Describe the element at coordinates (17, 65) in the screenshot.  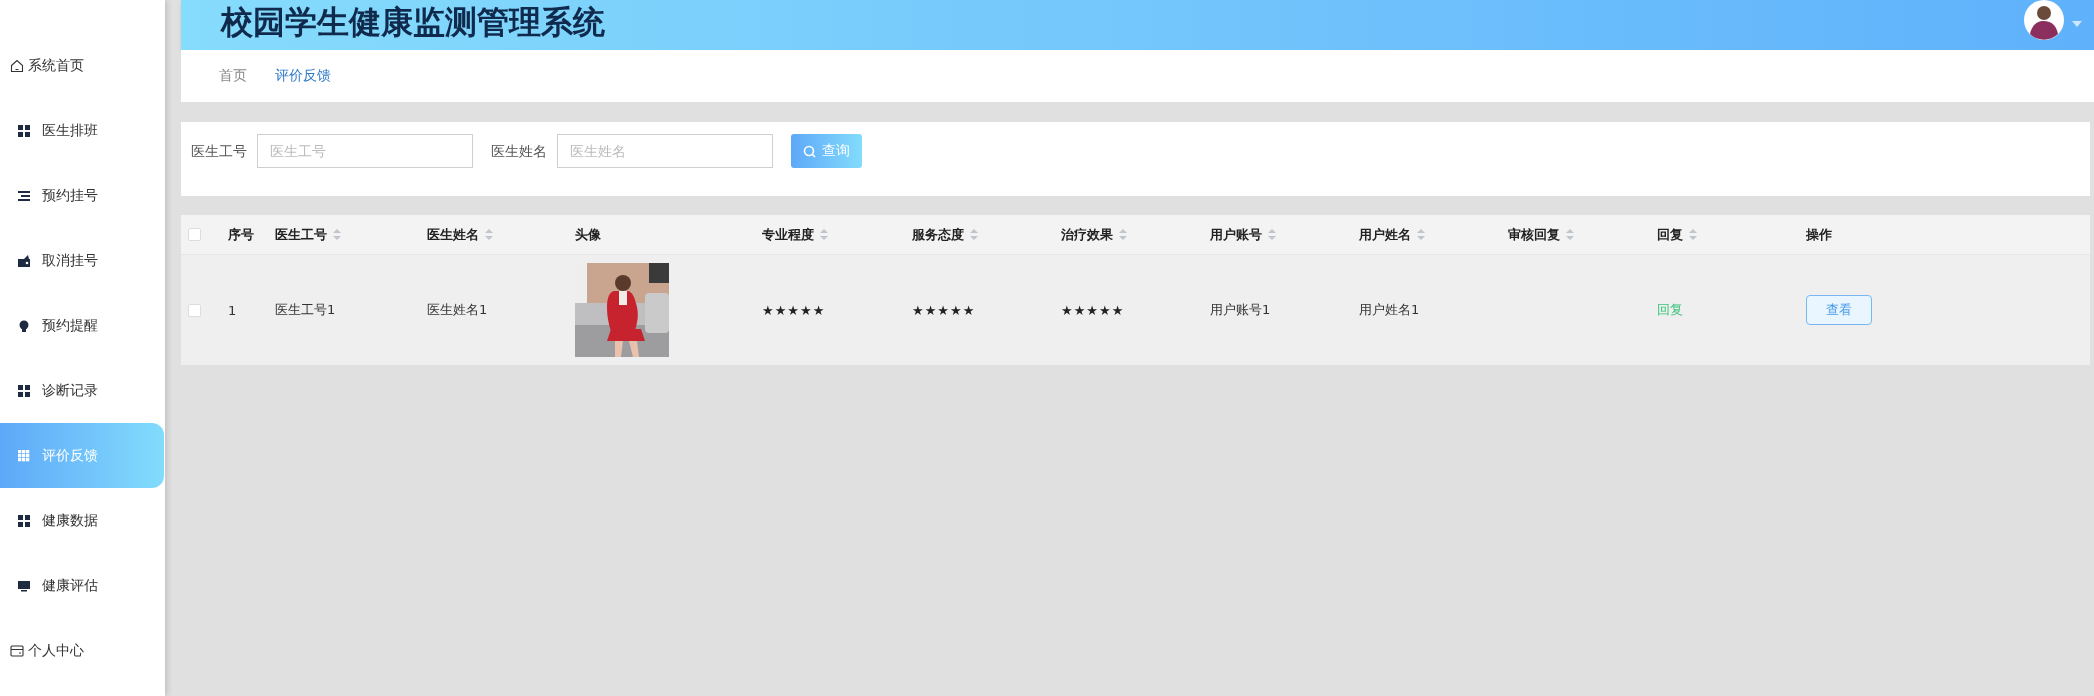
I see `home-icon` at that location.